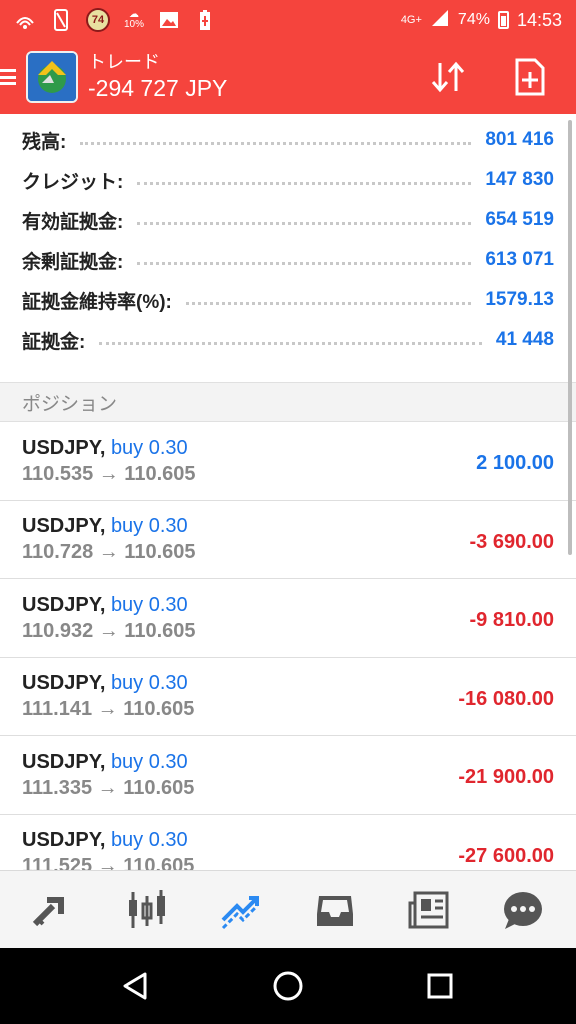 This screenshot has width=576, height=1024. I want to click on chart-icon, so click(147, 908).